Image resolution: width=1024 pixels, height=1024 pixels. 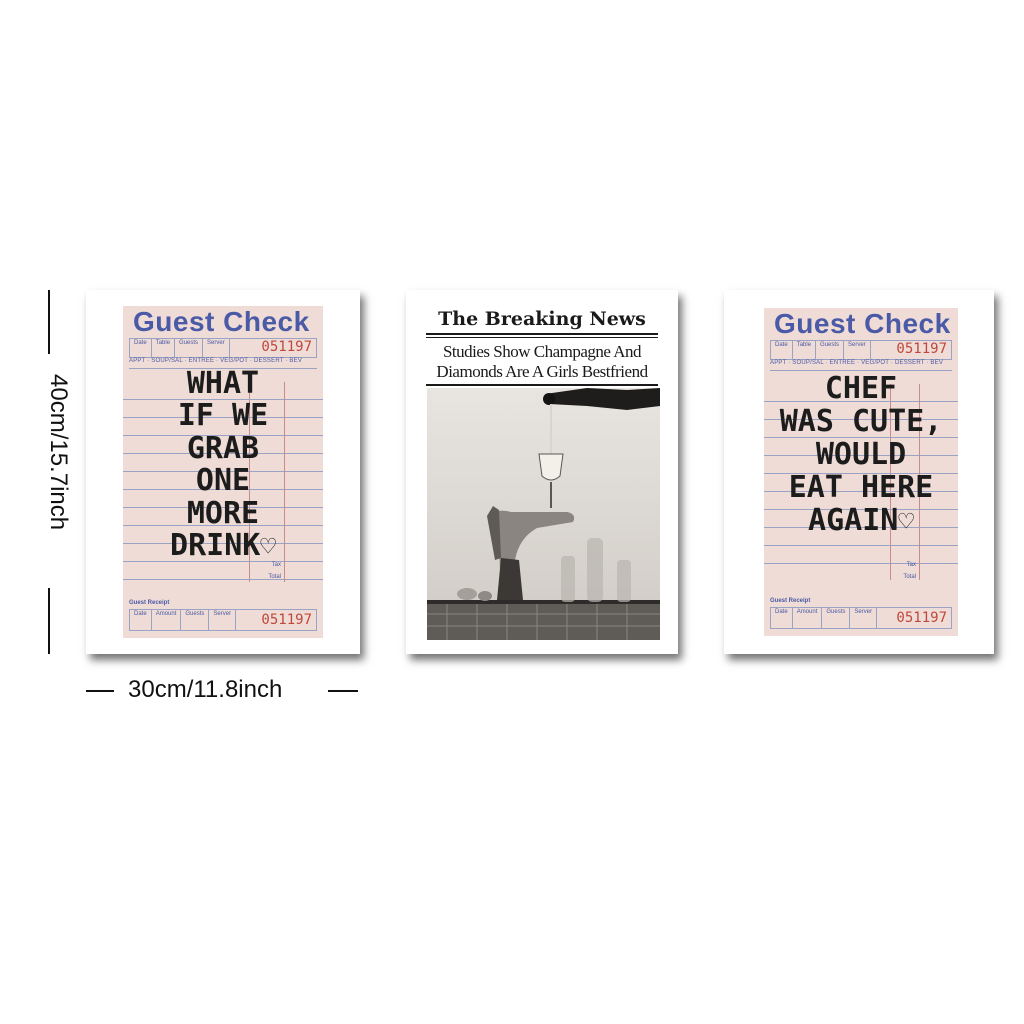 I want to click on handwritten-message: CHEF WAS CUTE, WOULD EAT HERE AGAIN♡, so click(x=861, y=454).